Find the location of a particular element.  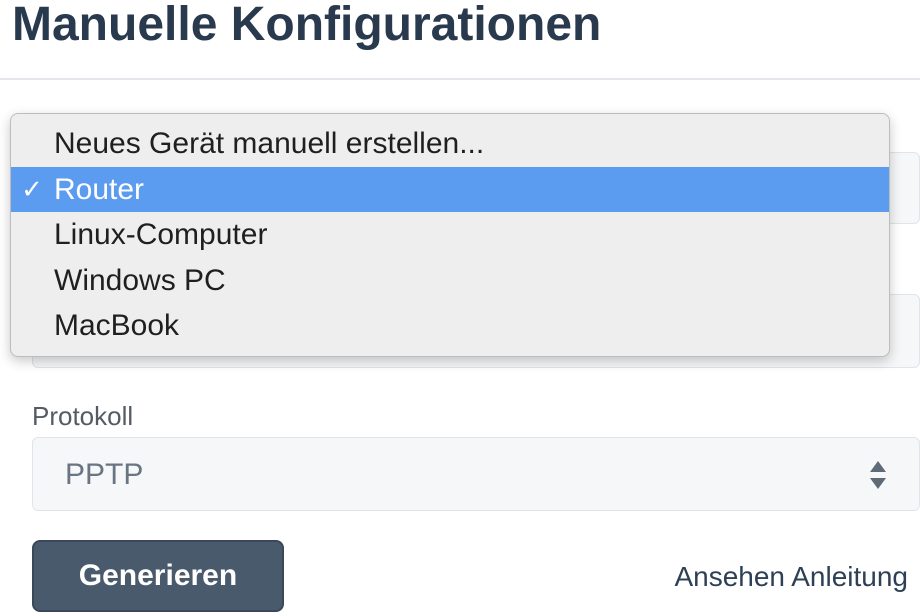

guide-link: Ansehen Anleitung is located at coordinates (791, 577).